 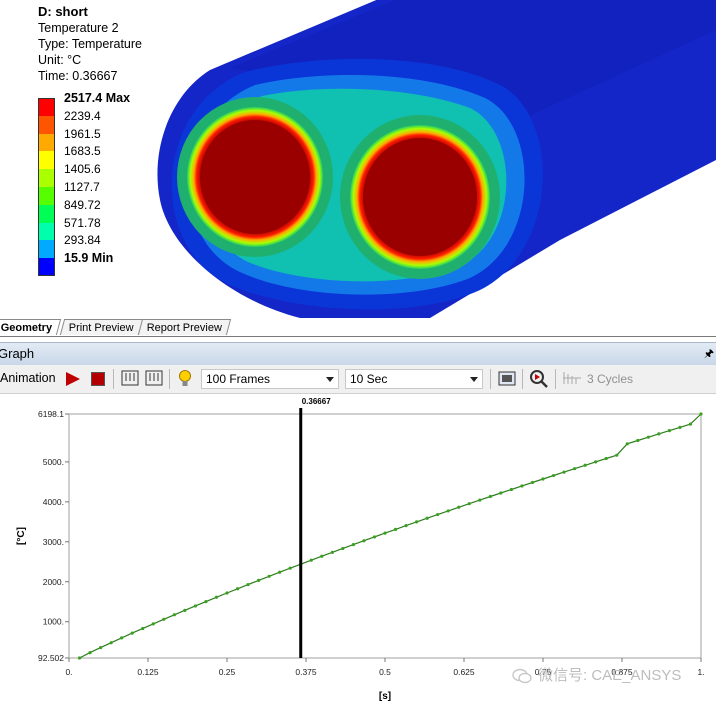 What do you see at coordinates (82, 133) in the screenshot?
I see `legend-label: 1961.5` at bounding box center [82, 133].